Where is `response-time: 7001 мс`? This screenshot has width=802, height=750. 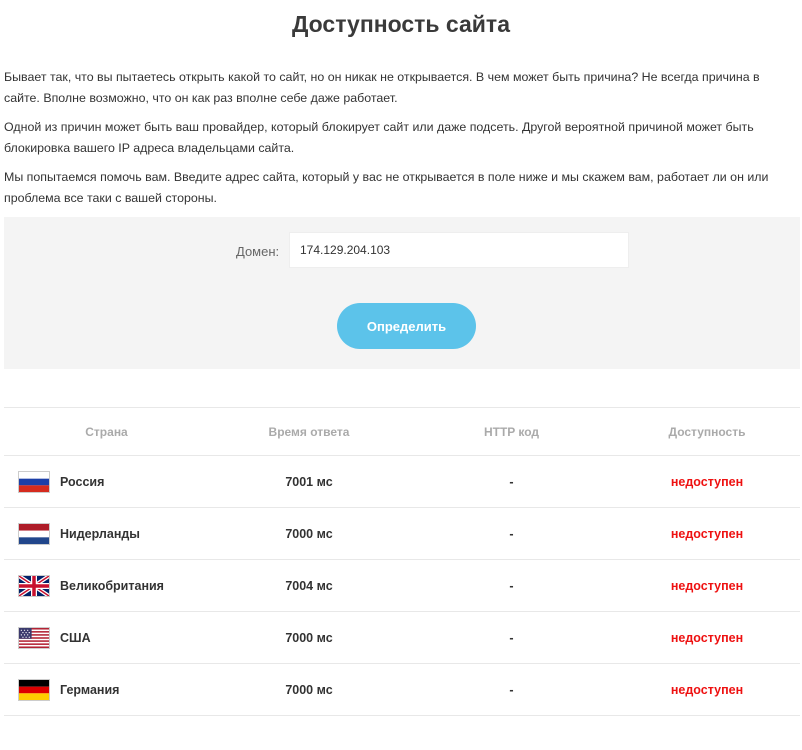 response-time: 7001 мс is located at coordinates (309, 481).